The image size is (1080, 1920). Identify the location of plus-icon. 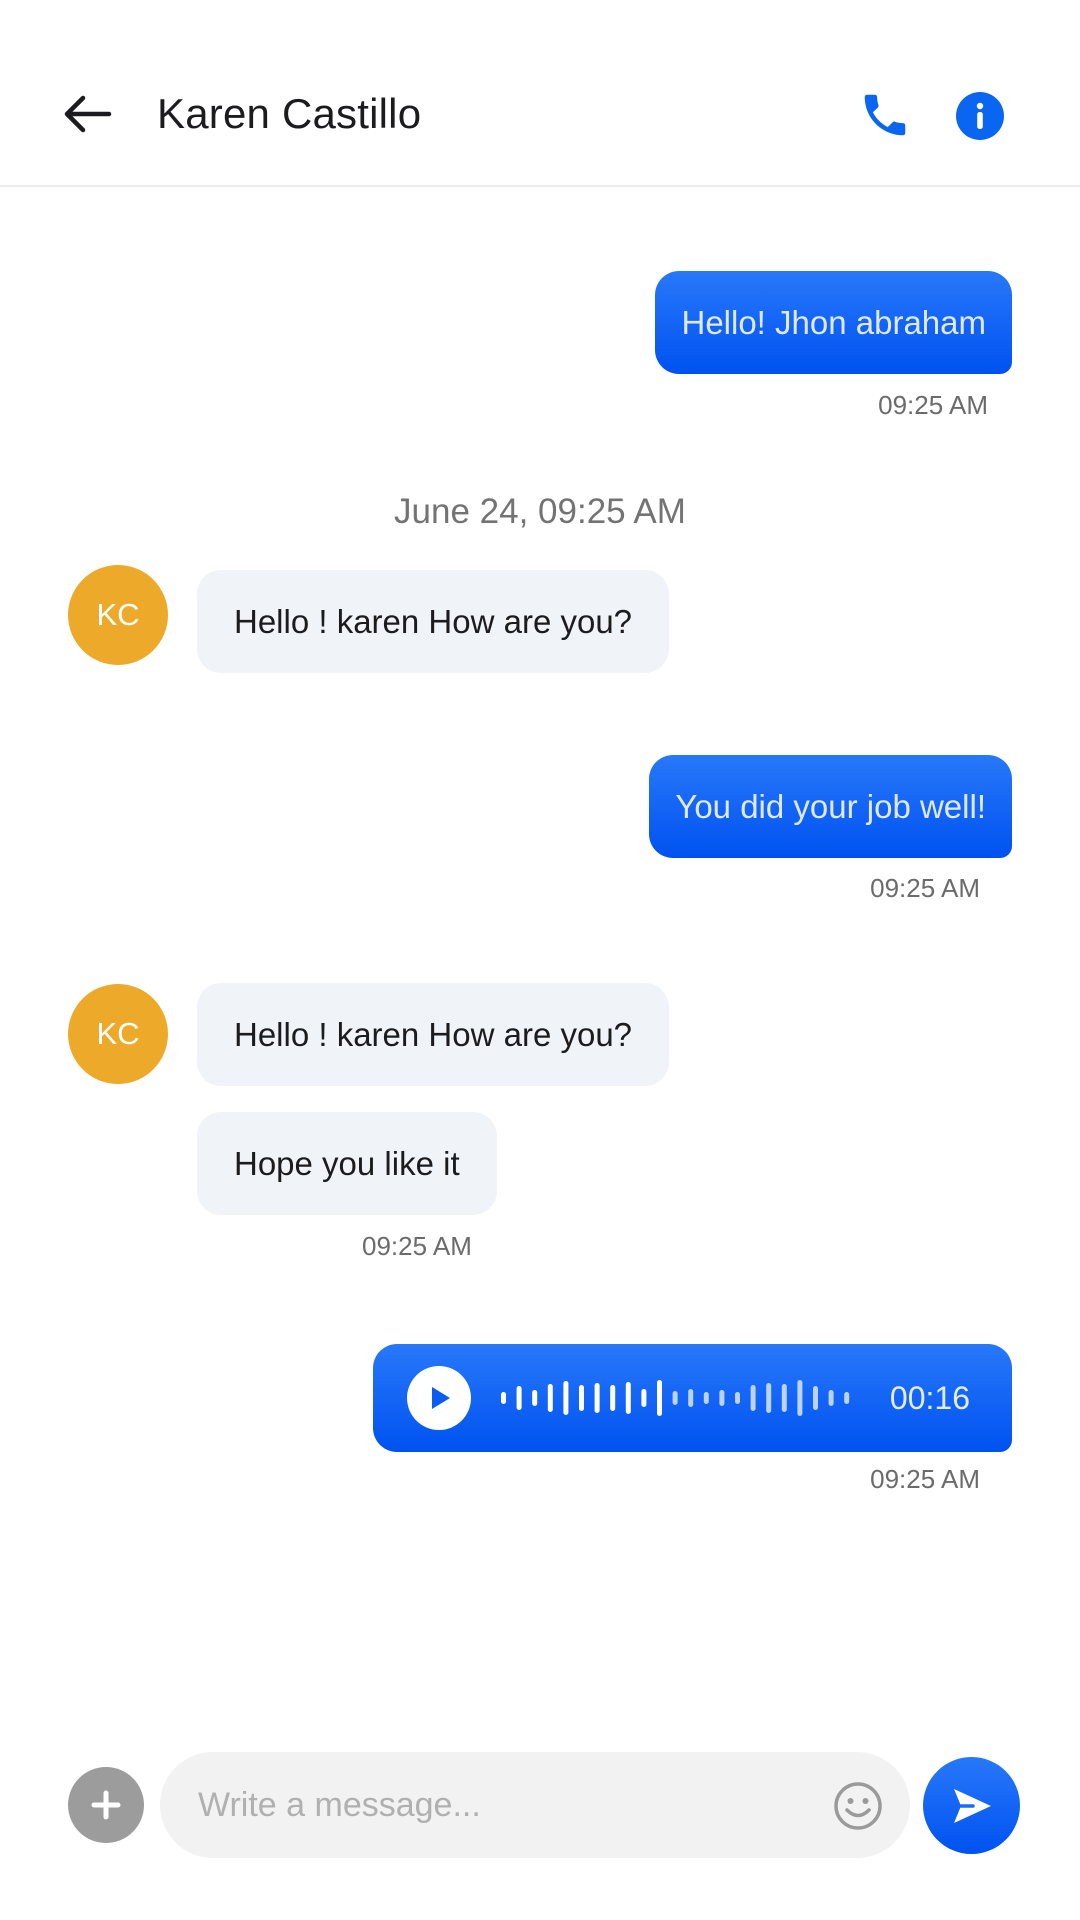
(106, 1805).